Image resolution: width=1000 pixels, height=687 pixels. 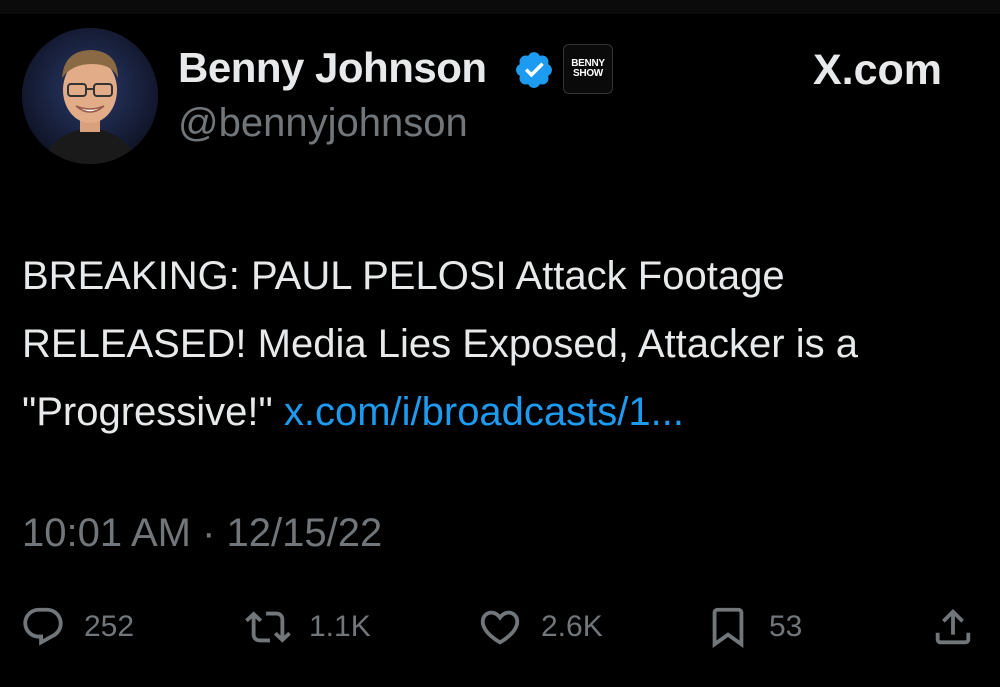 I want to click on affiliate-badge-line: SHOW, so click(x=588, y=73).